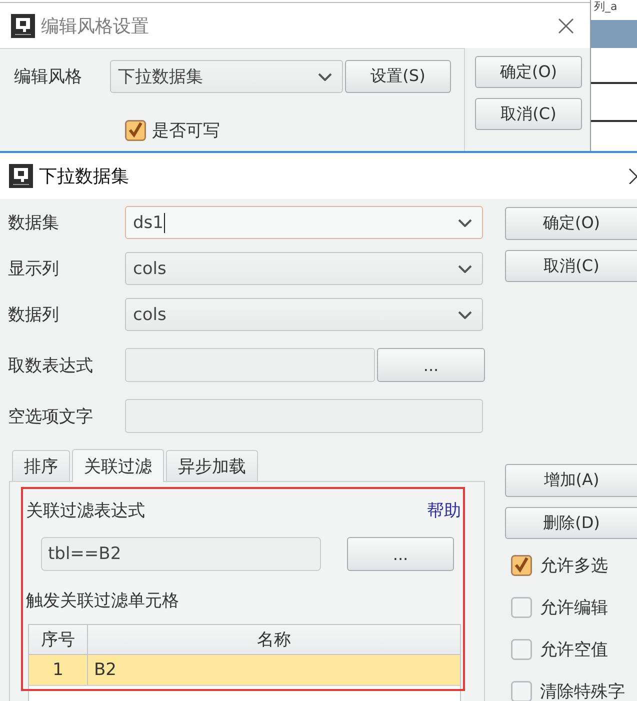 This screenshot has height=701, width=637. What do you see at coordinates (304, 222) in the screenshot?
I see `dropdown: ds1` at bounding box center [304, 222].